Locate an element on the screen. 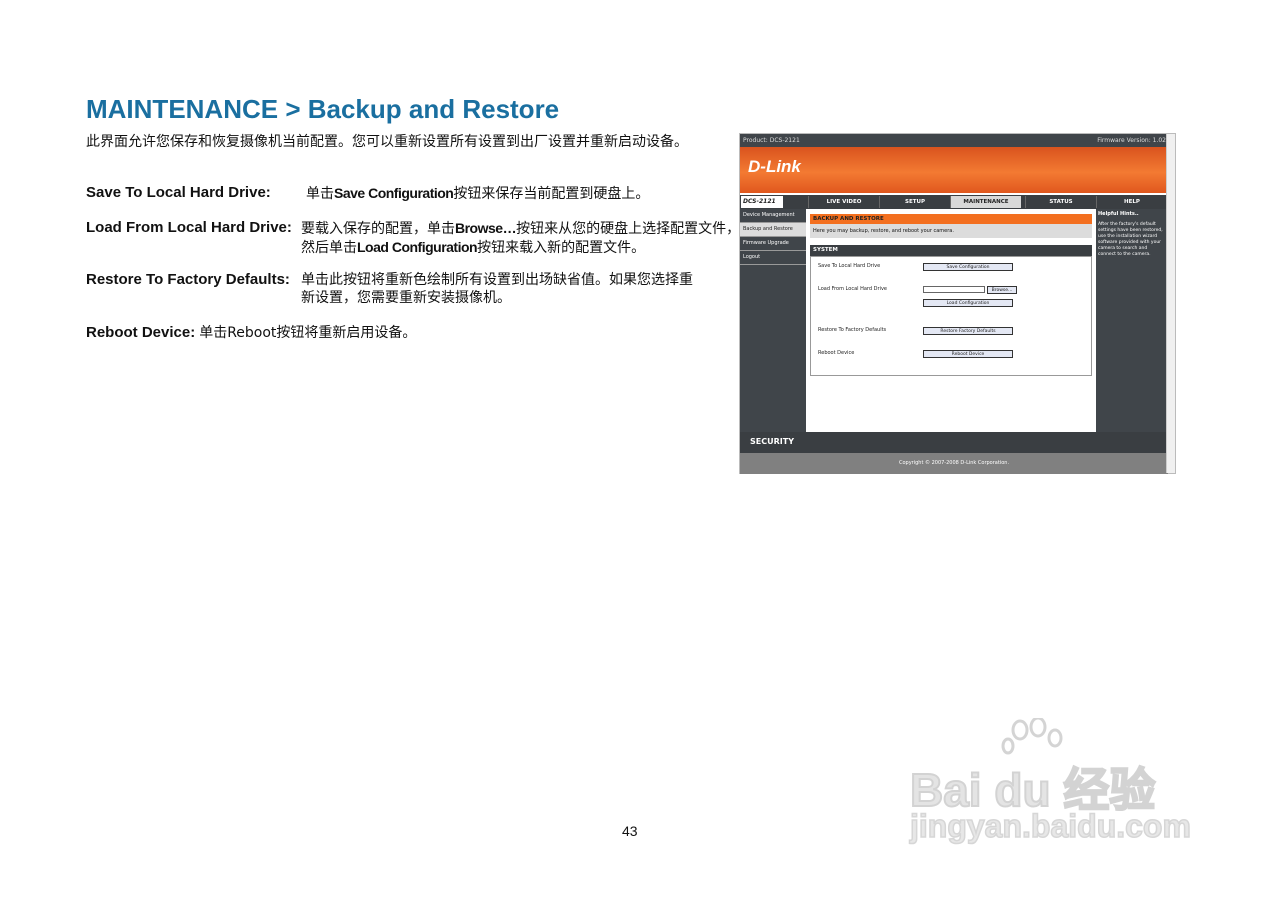  item-text: 单击Reboot按钮将重新启用设备。 is located at coordinates (308, 333).